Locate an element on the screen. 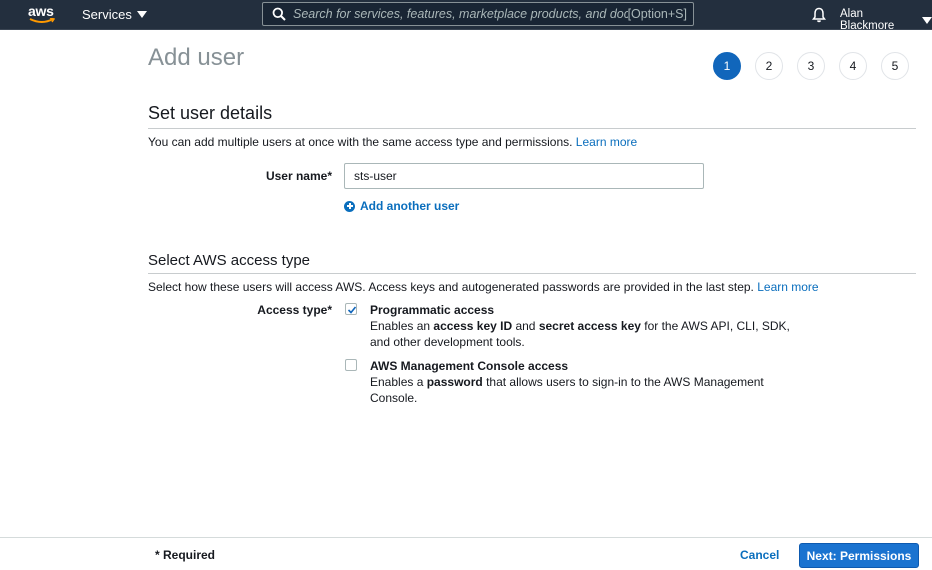 Image resolution: width=932 pixels, height=570 pixels. desc-text: Enables an is located at coordinates (402, 326).